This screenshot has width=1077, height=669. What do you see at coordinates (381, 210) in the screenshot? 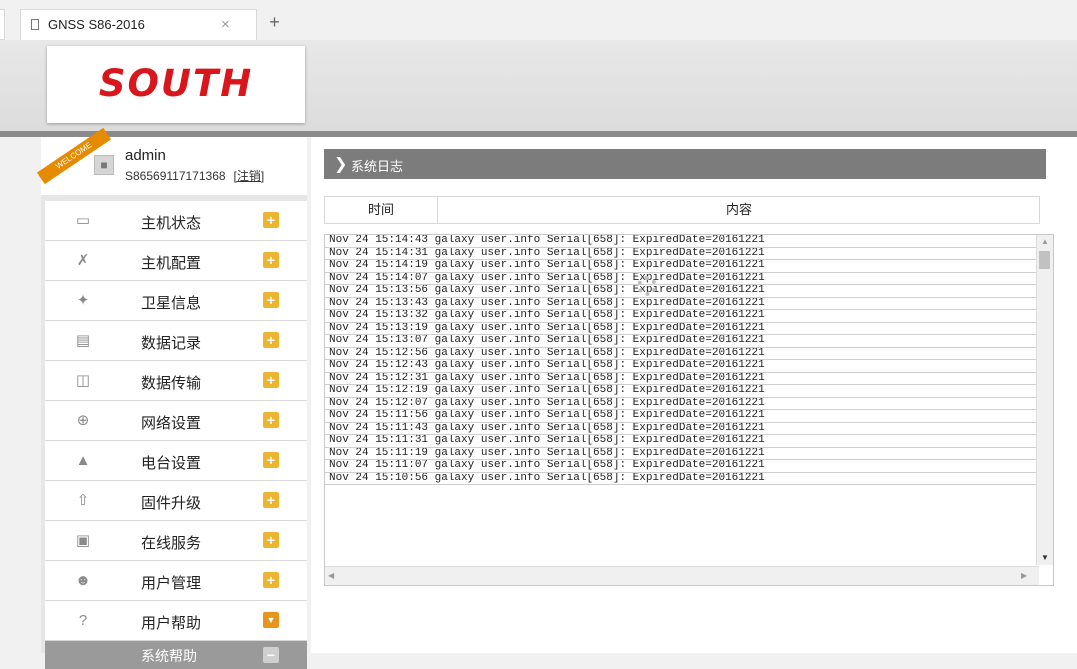
I see `column-header-time: 时间` at bounding box center [381, 210].